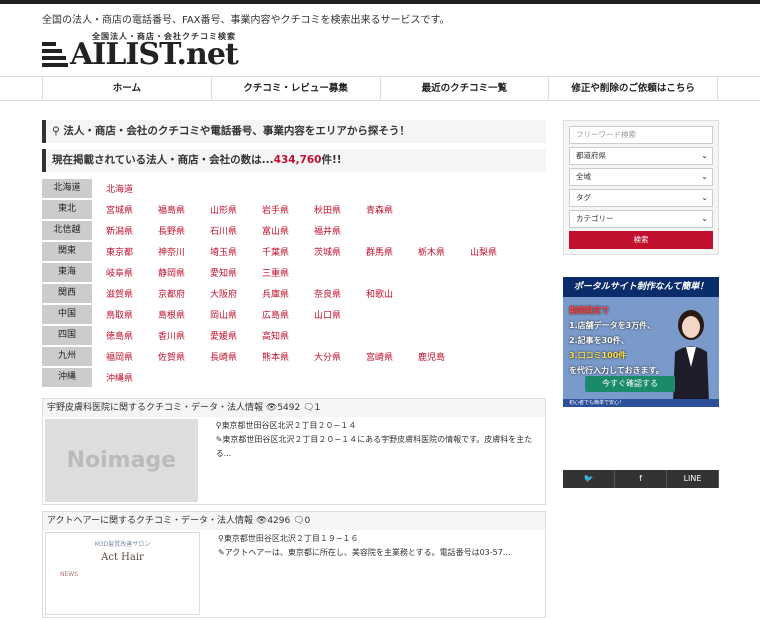  What do you see at coordinates (236, 314) in the screenshot?
I see `prefecture-link: 岡山県` at bounding box center [236, 314].